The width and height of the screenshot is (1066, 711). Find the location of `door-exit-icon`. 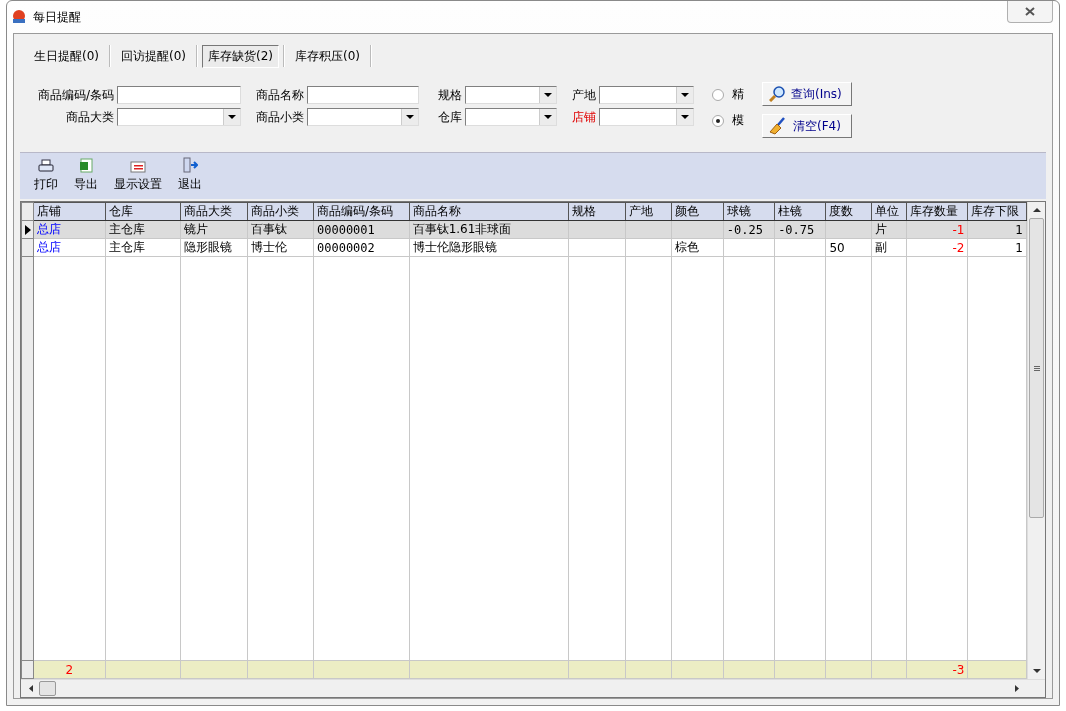

door-exit-icon is located at coordinates (190, 165).